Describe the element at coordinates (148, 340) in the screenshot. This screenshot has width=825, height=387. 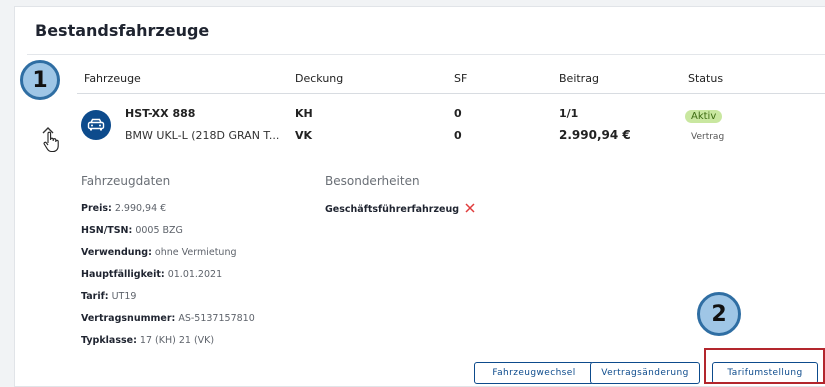
I see `detail-typklasse: Typklasse: 17 (KH) 21 (VK)` at that location.